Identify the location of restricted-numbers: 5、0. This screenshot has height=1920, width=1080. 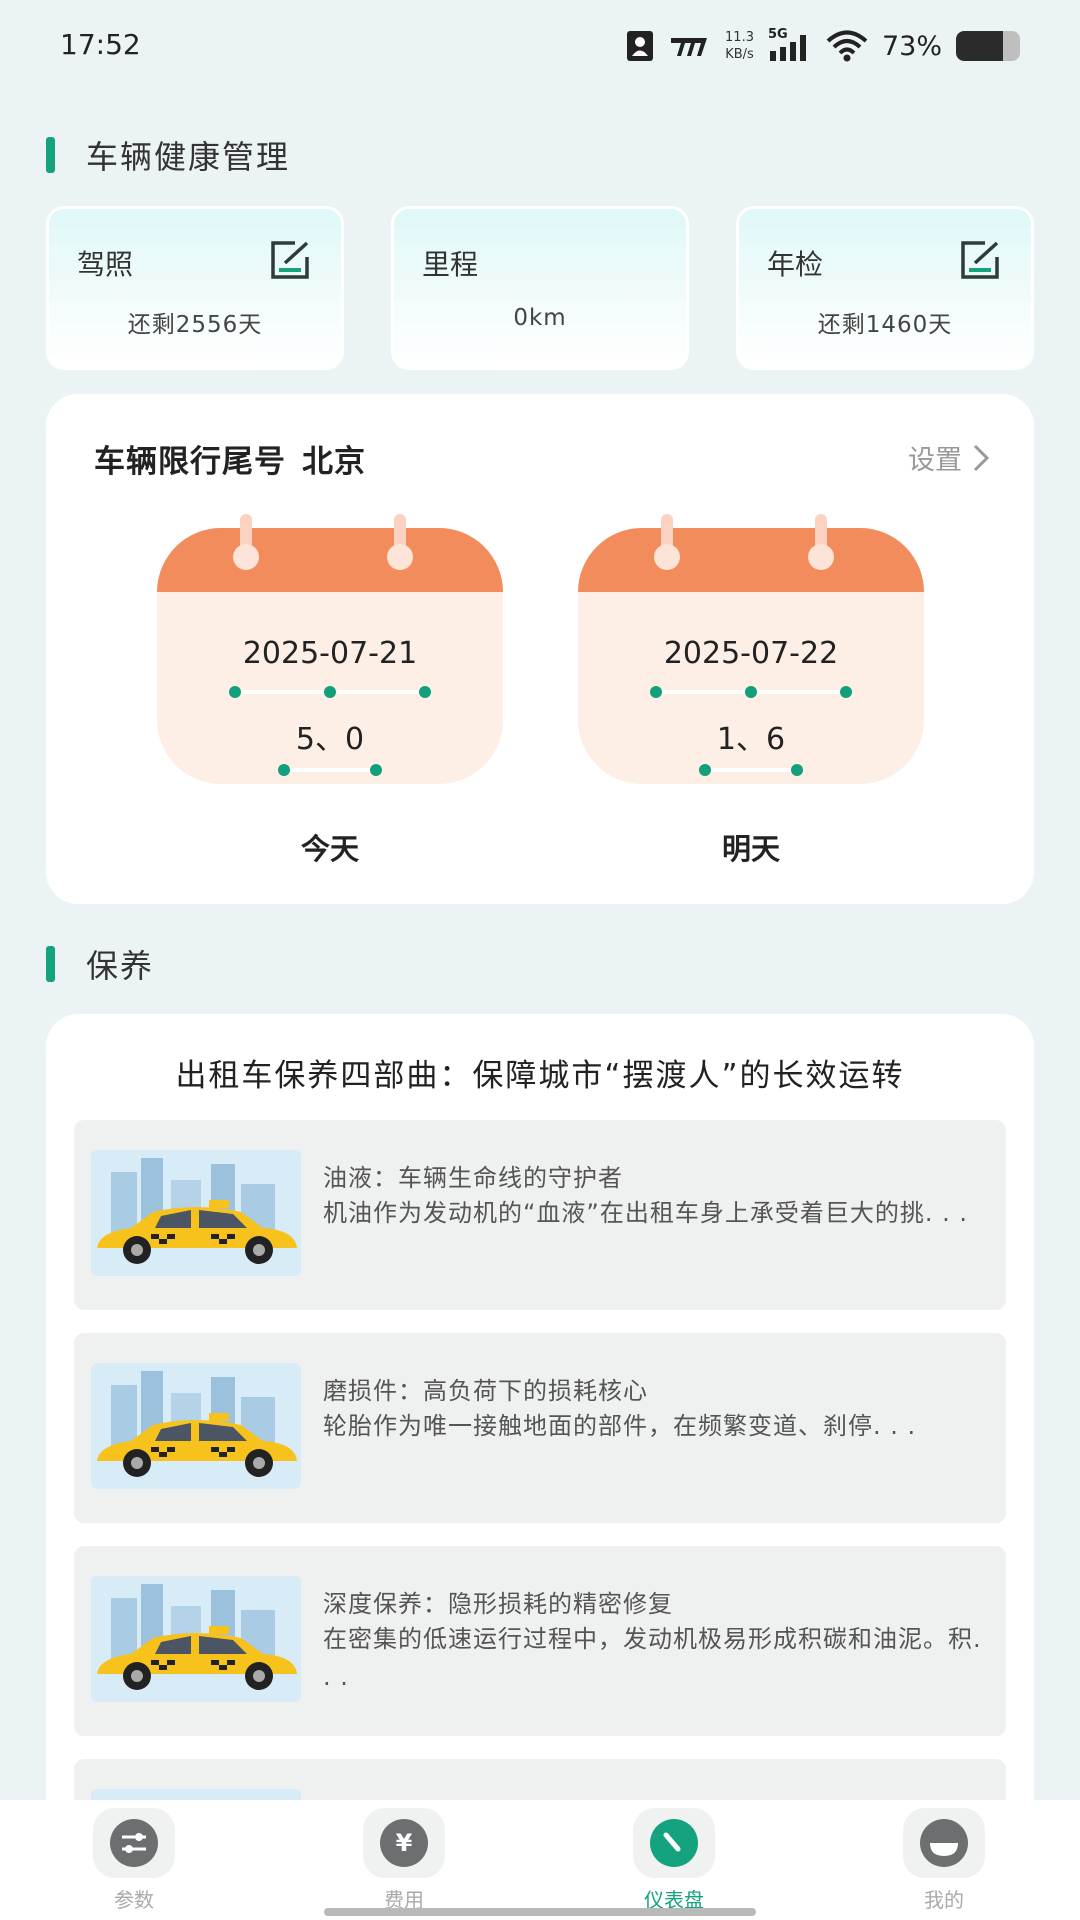
(330, 739).